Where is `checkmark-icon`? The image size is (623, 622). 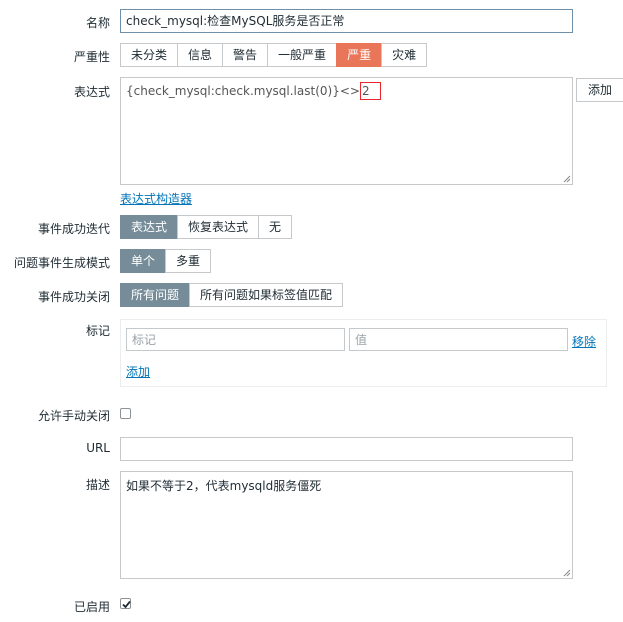
checkmark-icon is located at coordinates (126, 604).